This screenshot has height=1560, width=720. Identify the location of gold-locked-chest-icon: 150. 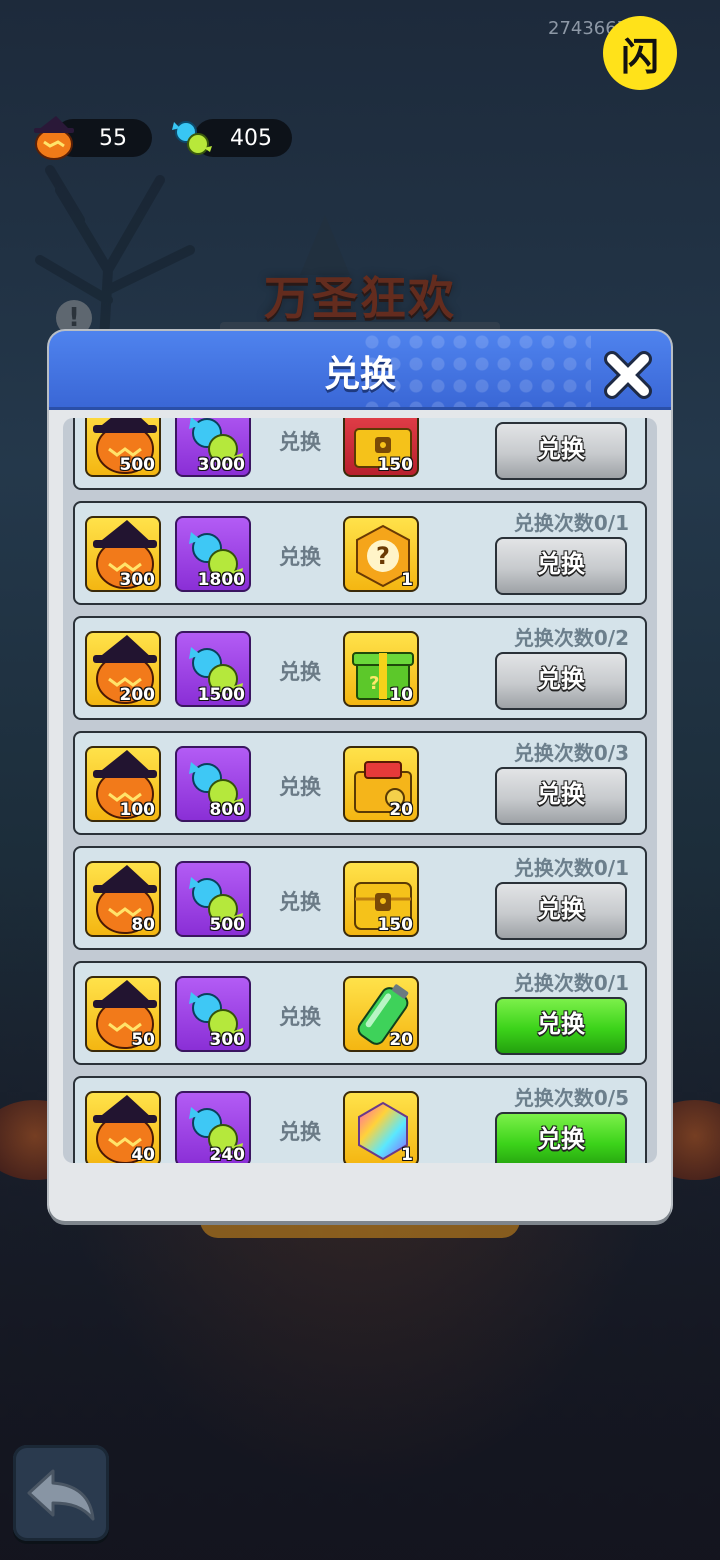
(381, 899).